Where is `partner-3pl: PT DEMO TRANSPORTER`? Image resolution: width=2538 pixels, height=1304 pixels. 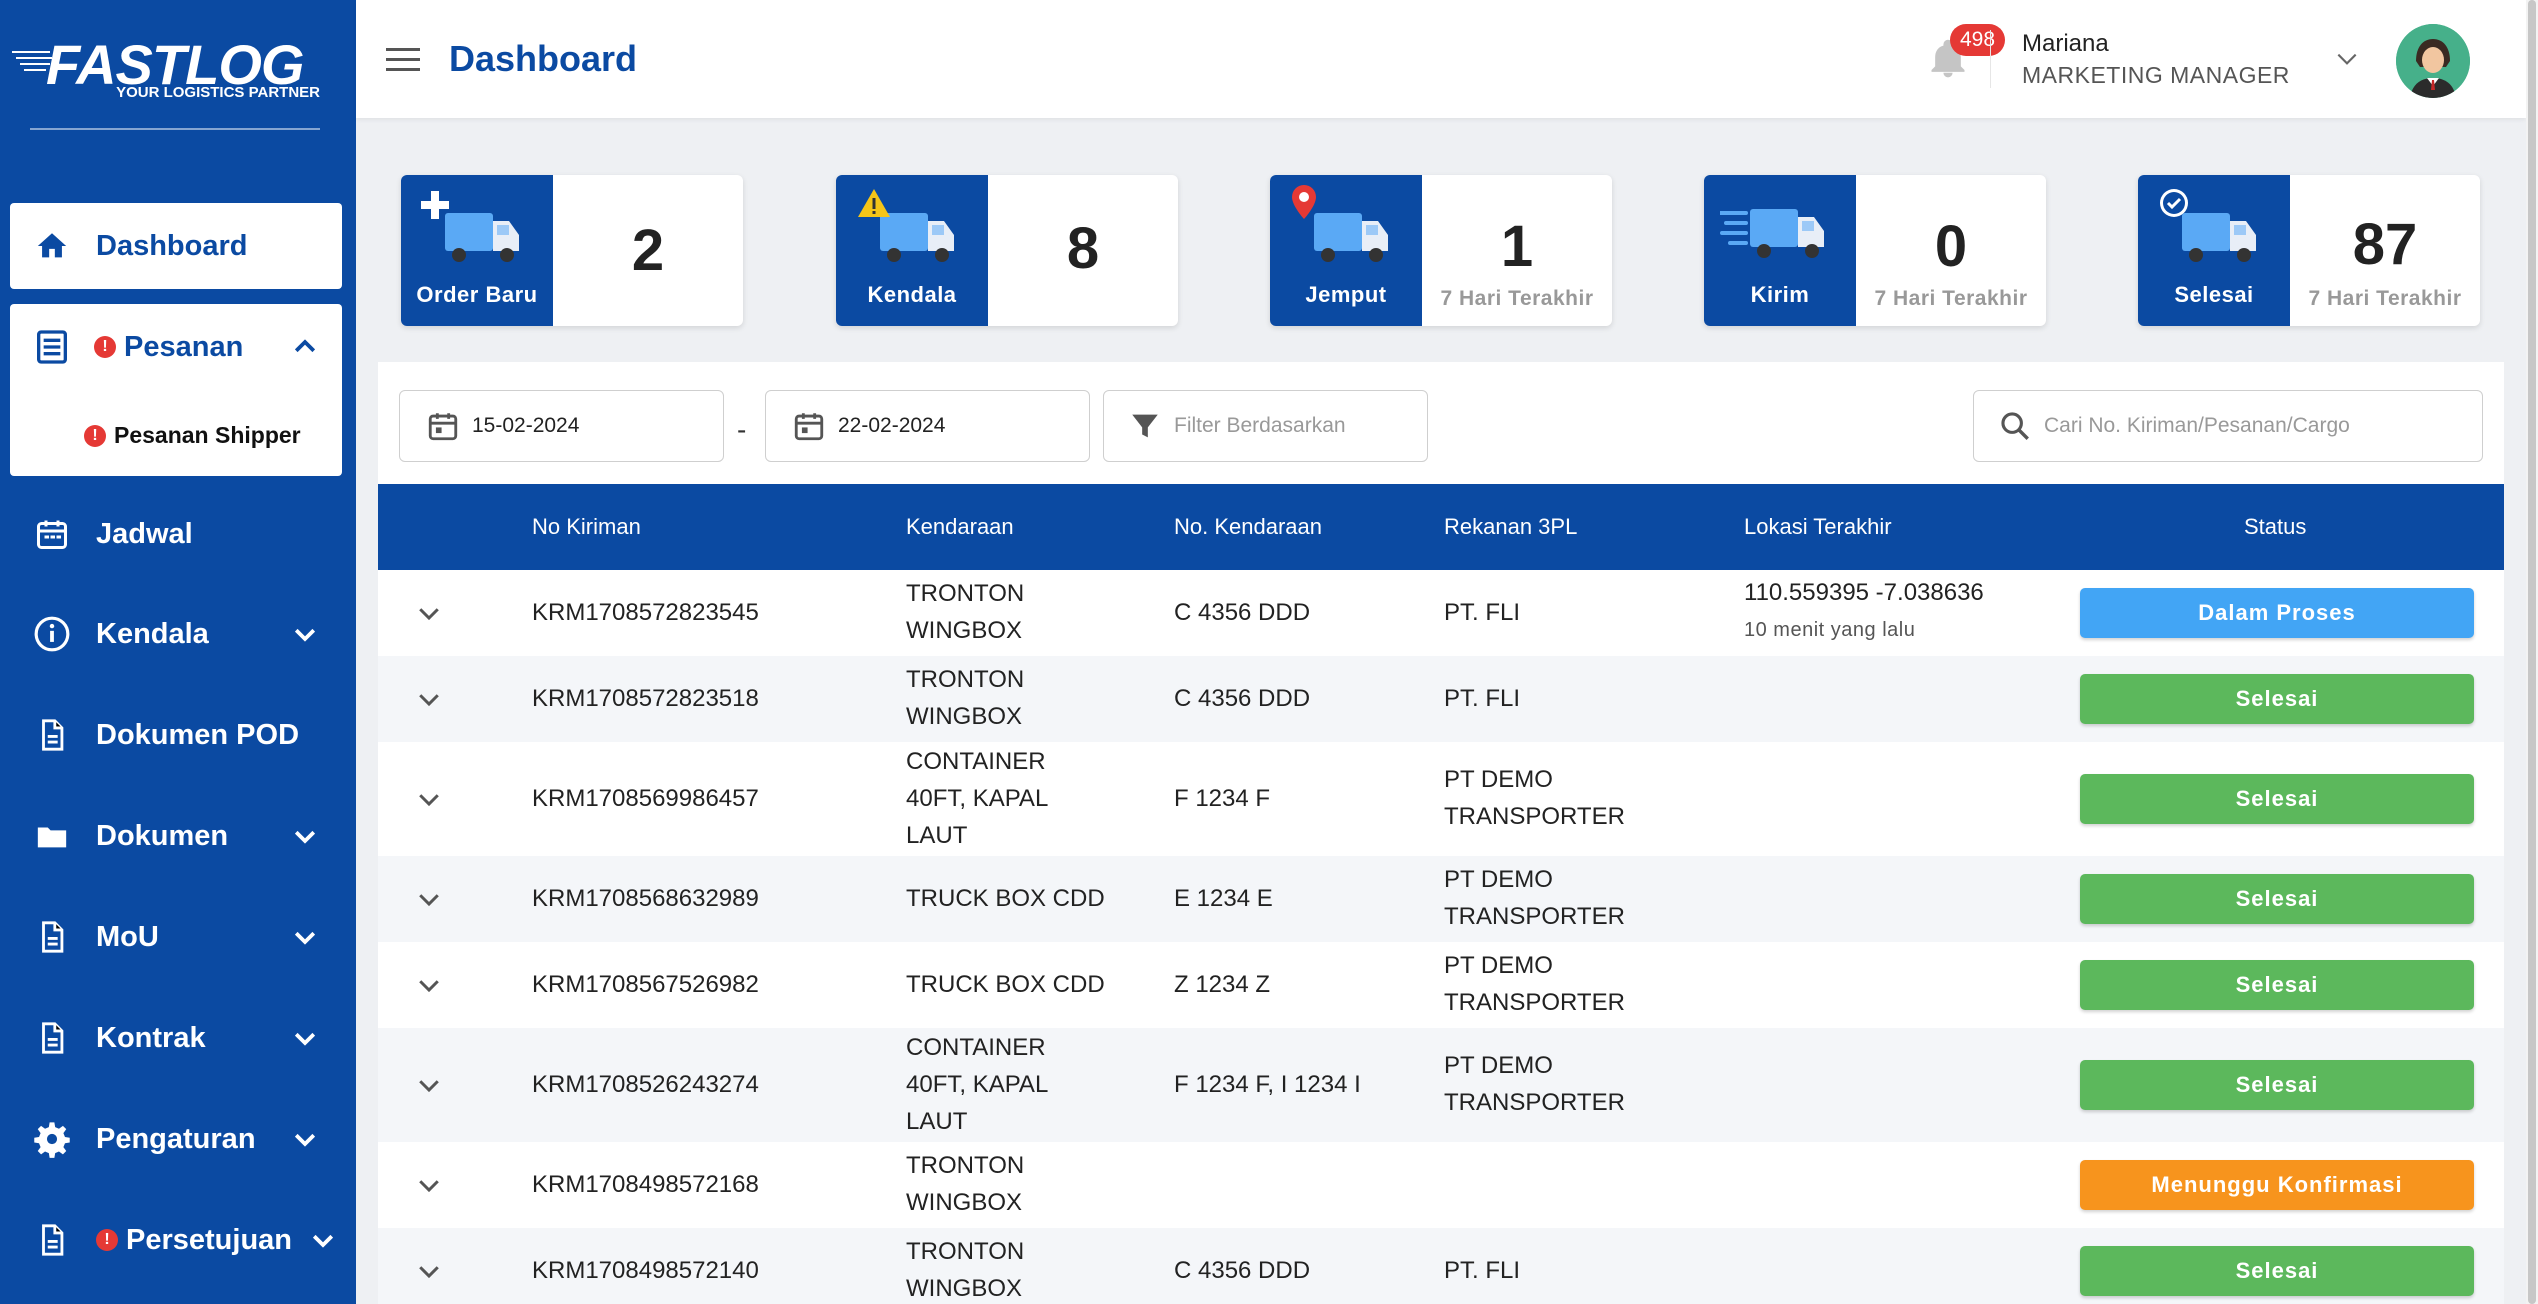
partner-3pl: PT DEMO TRANSPORTER is located at coordinates (1534, 798).